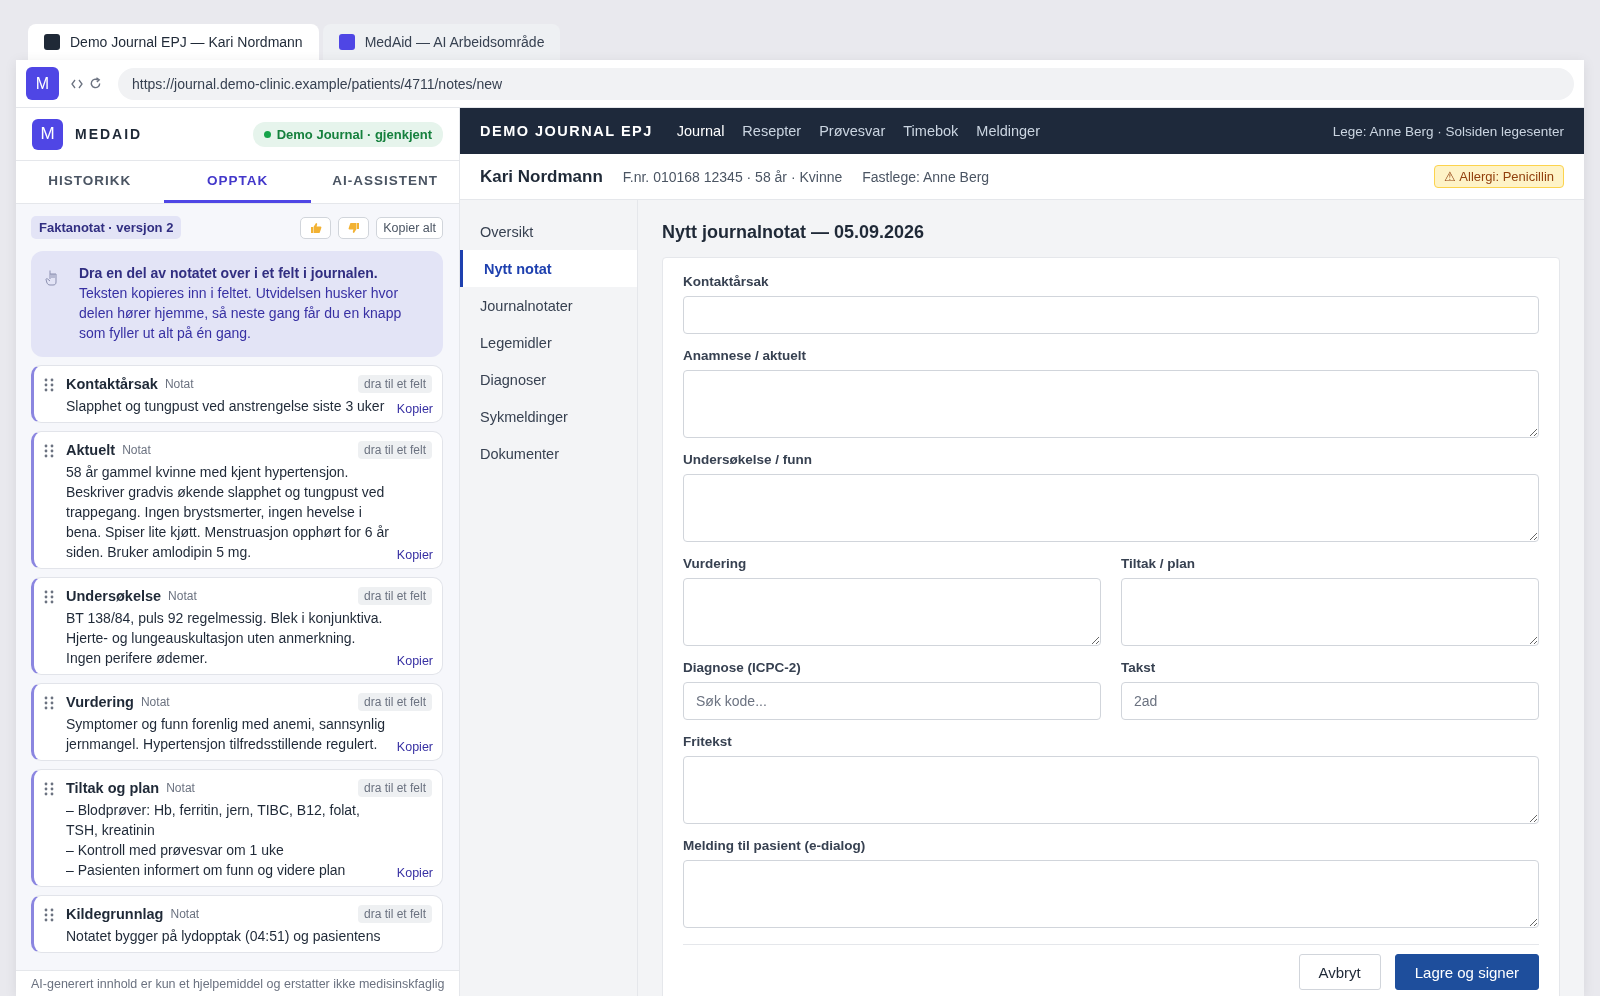 This screenshot has width=1600, height=996. Describe the element at coordinates (441, 42) in the screenshot. I see `browser-tab: MedAid — AI Arbeidsområde` at that location.